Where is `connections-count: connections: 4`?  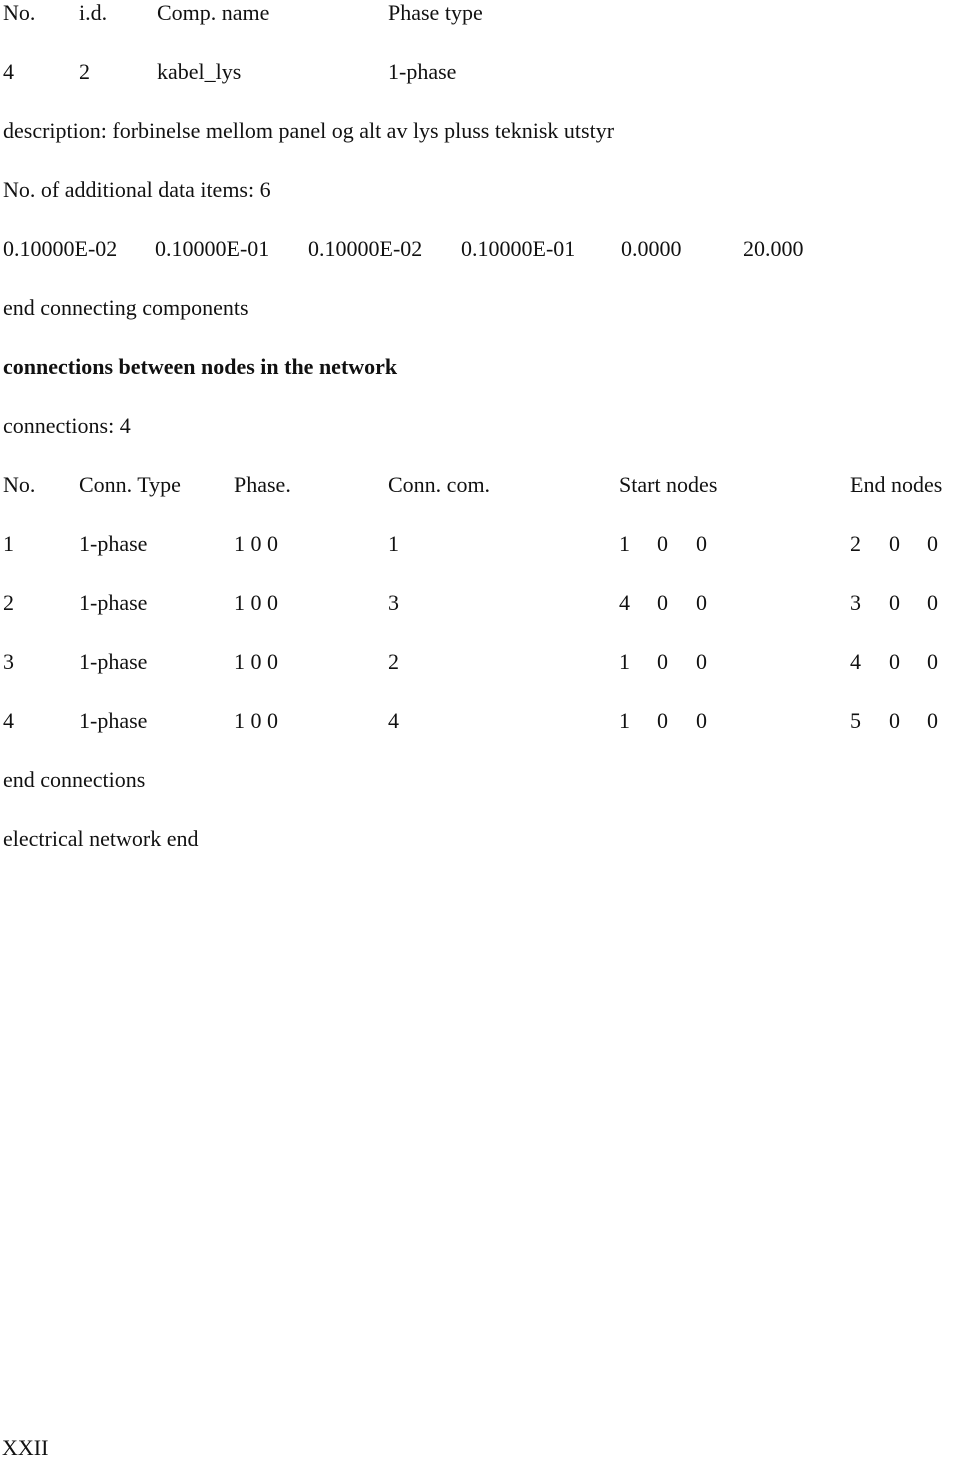
connections-count: connections: 4 is located at coordinates (67, 425).